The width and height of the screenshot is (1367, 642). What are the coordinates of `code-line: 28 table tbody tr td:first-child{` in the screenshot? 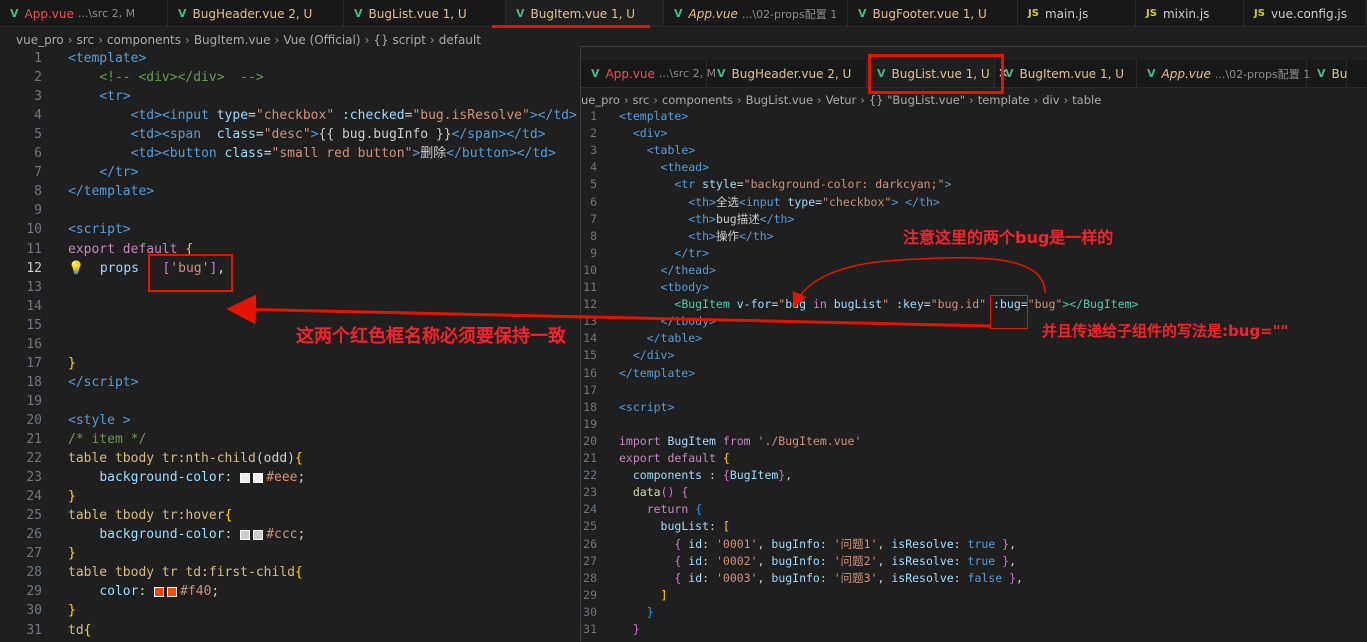 It's located at (151, 572).